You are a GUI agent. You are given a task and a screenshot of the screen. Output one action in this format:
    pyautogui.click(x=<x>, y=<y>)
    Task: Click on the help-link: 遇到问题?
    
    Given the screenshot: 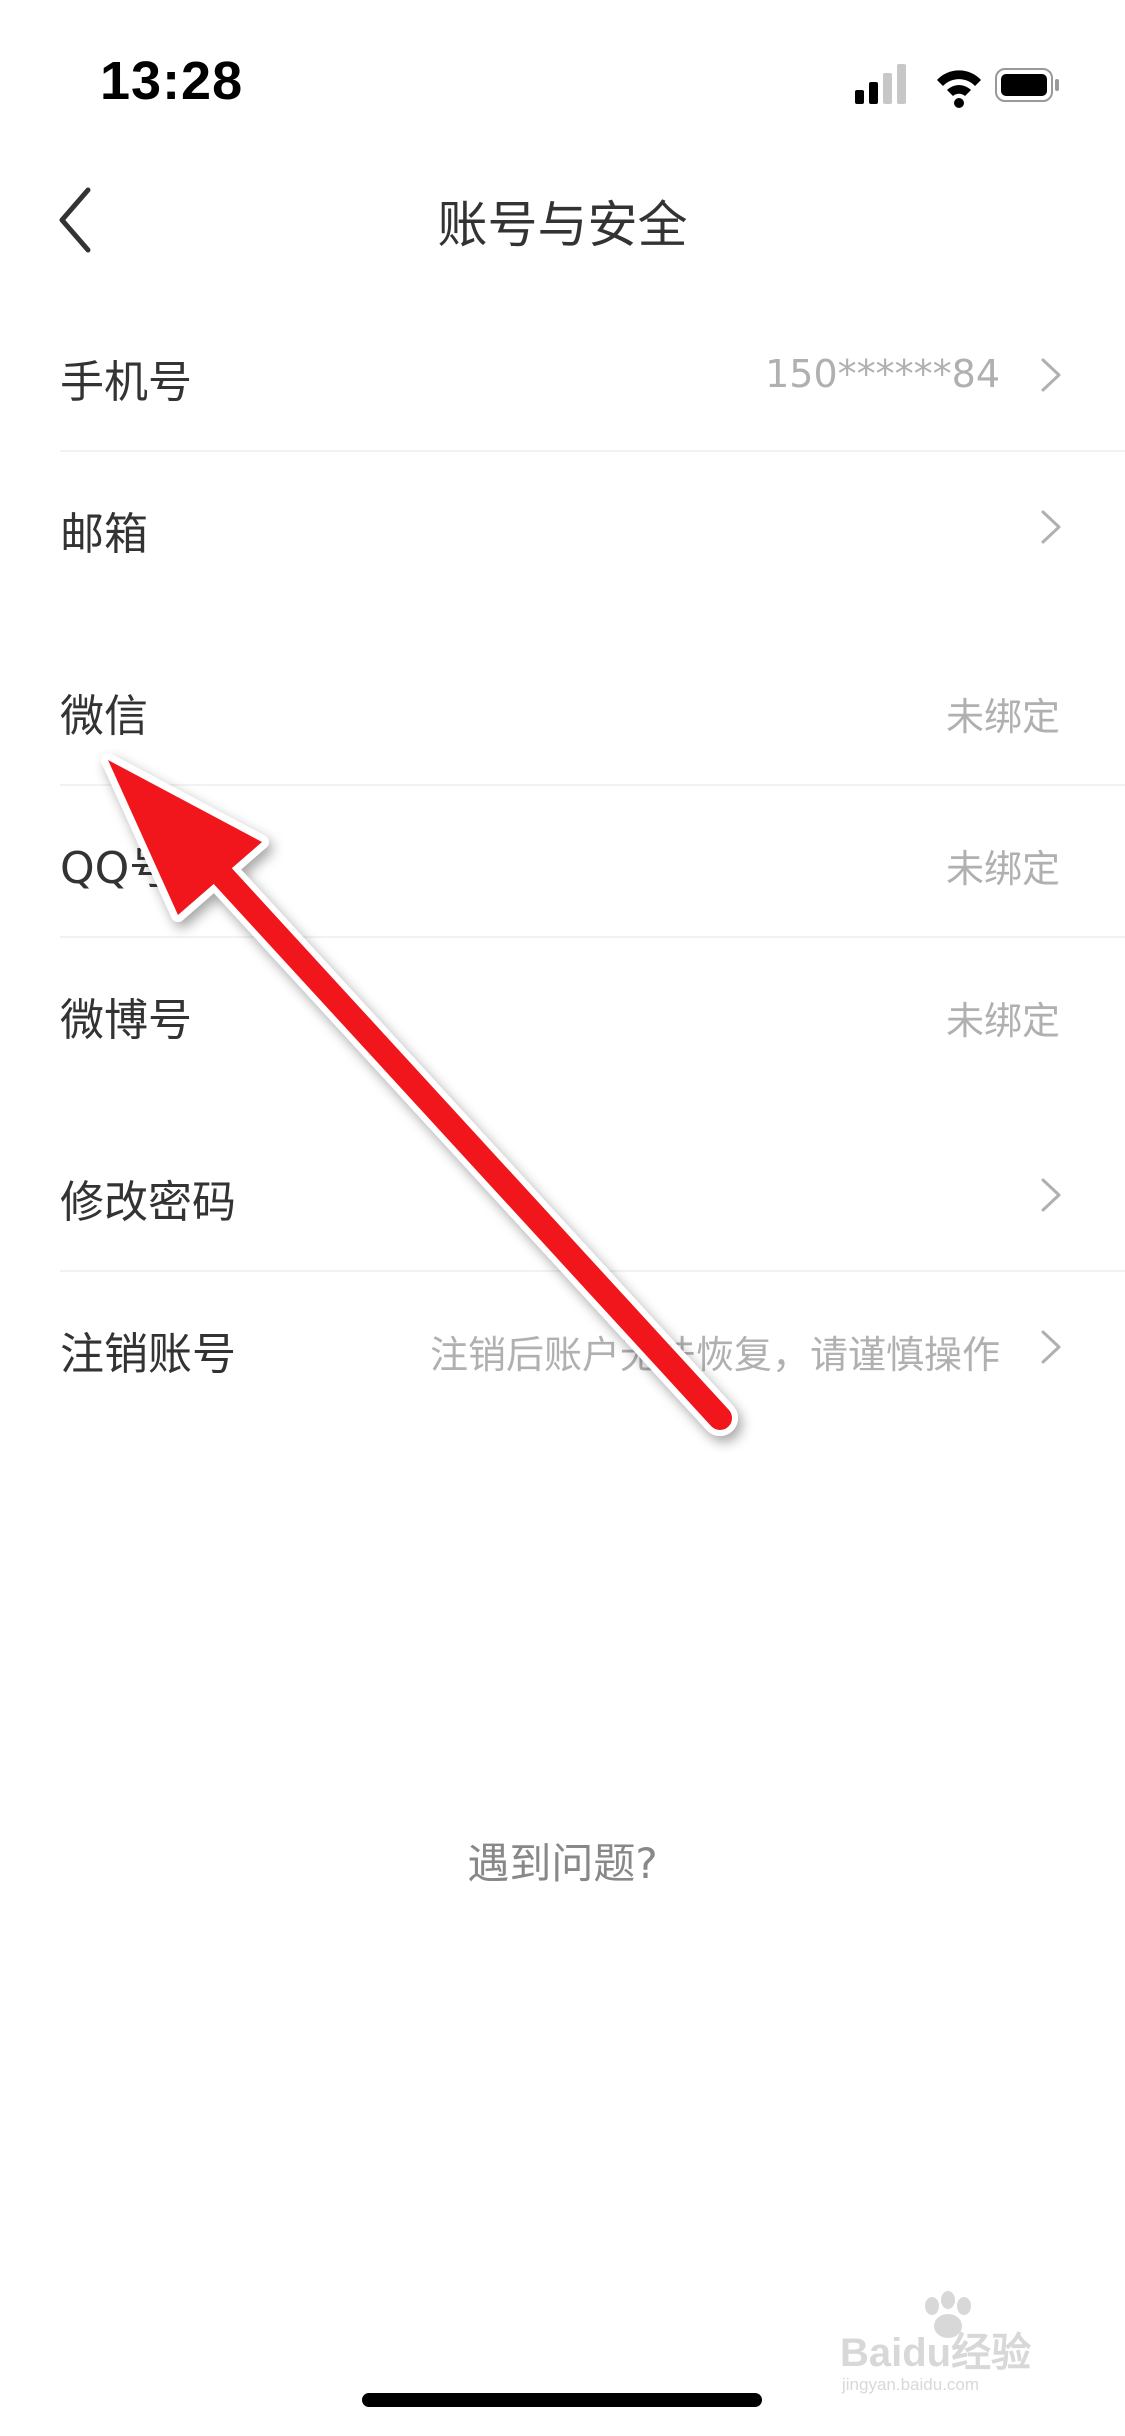 What is the action you would take?
    pyautogui.click(x=562, y=1860)
    